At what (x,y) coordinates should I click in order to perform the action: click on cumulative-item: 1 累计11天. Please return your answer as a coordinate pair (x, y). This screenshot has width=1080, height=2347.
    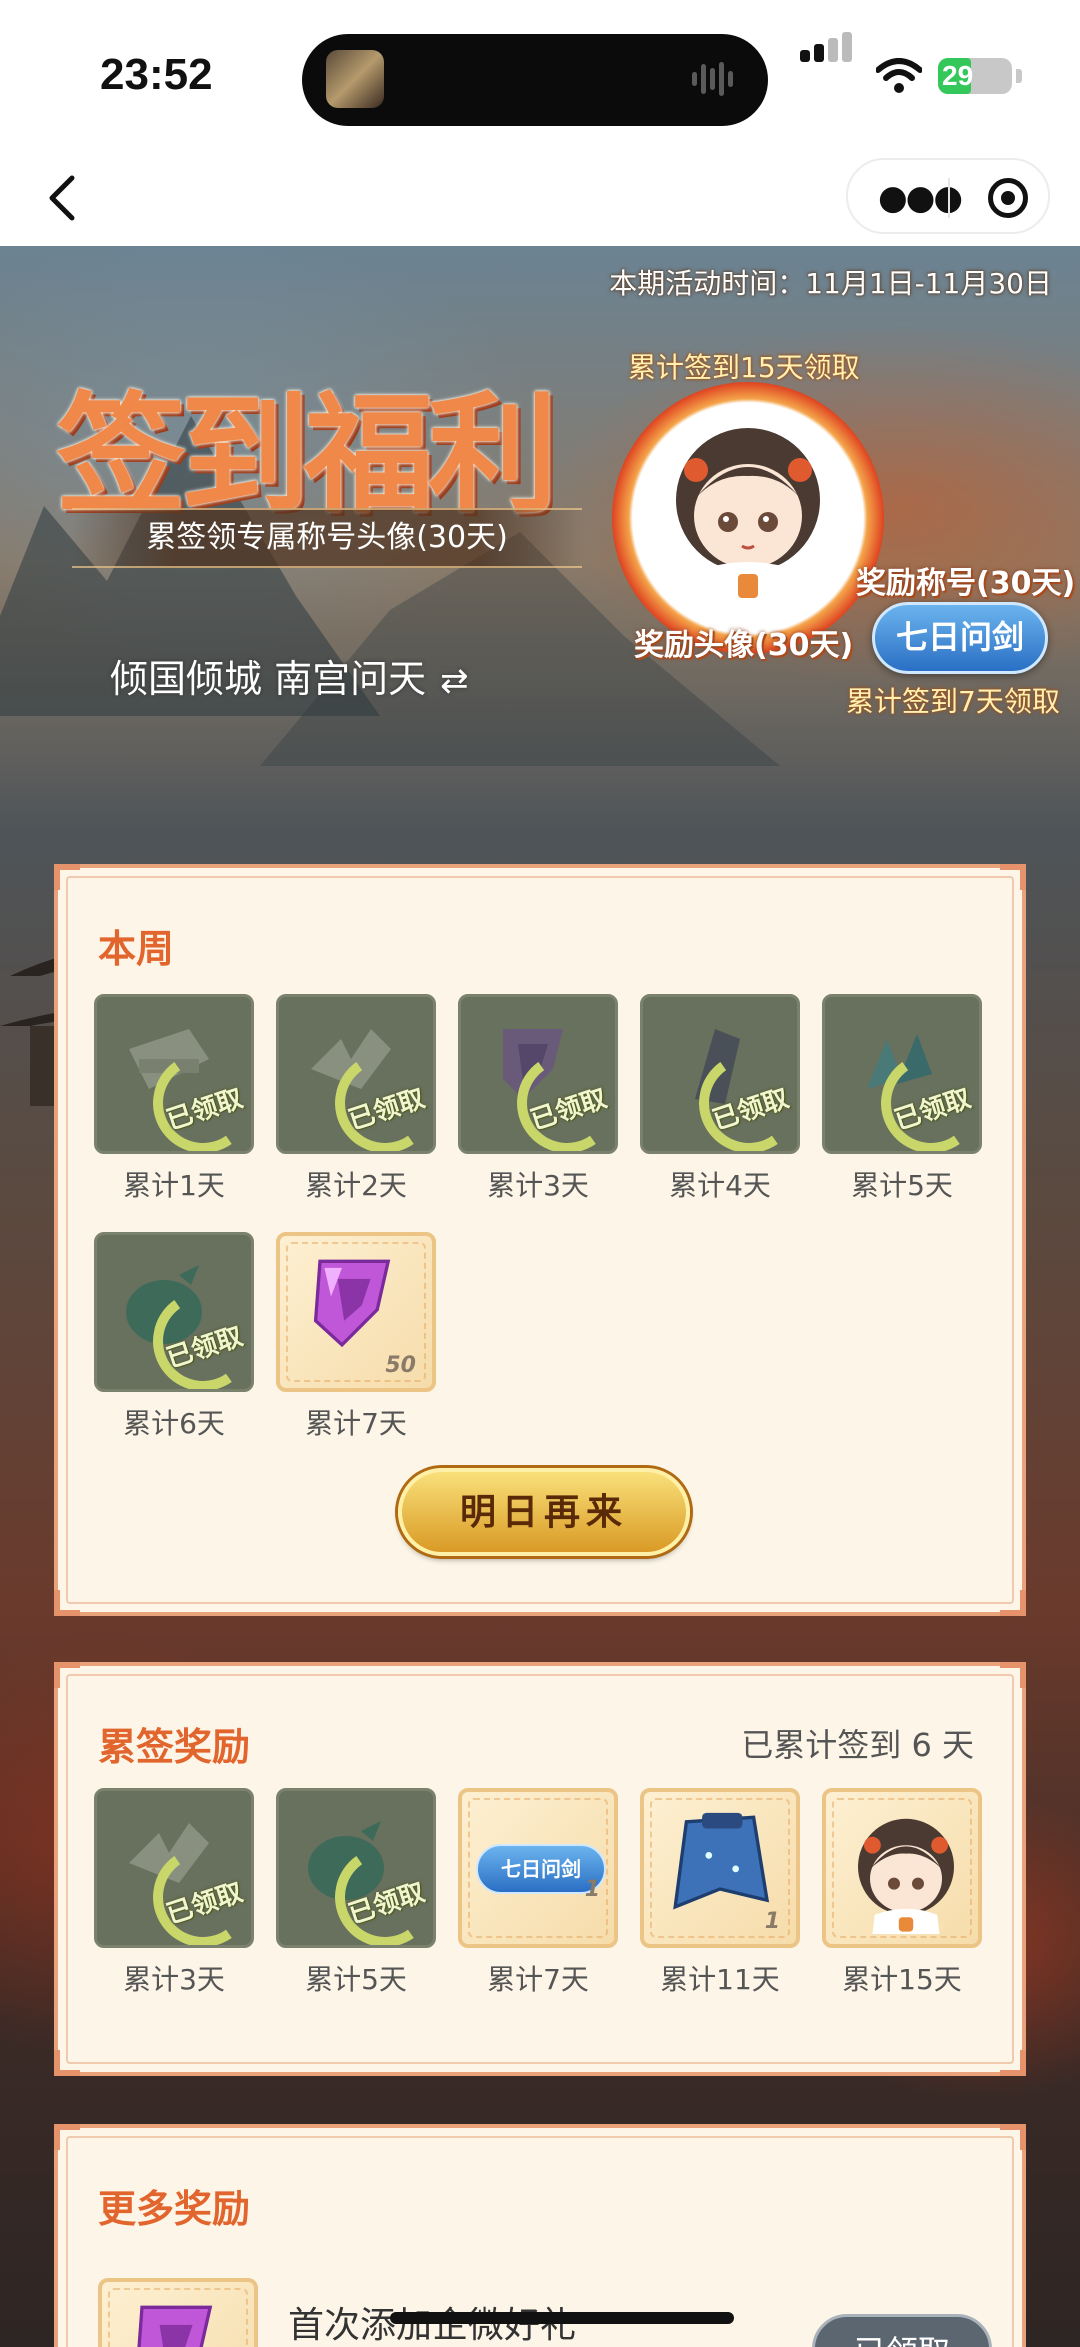
    Looking at the image, I should click on (720, 1893).